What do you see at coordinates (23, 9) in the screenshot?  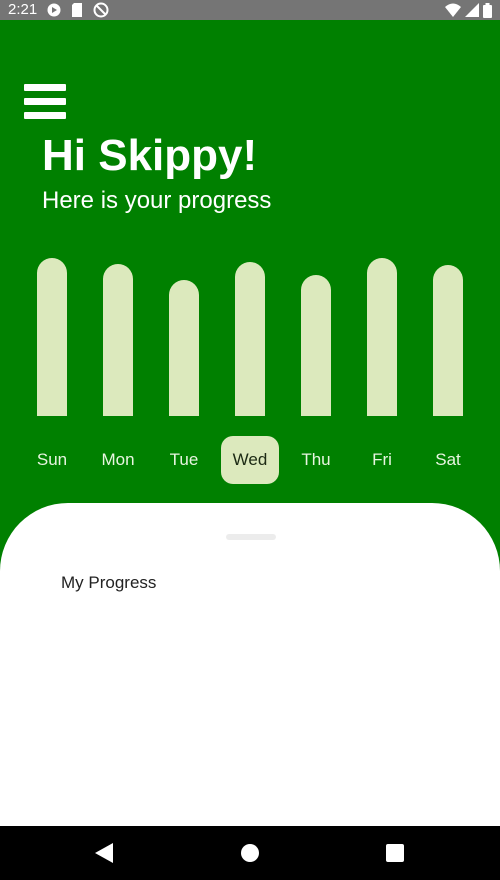 I see `status-time: 2:21` at bounding box center [23, 9].